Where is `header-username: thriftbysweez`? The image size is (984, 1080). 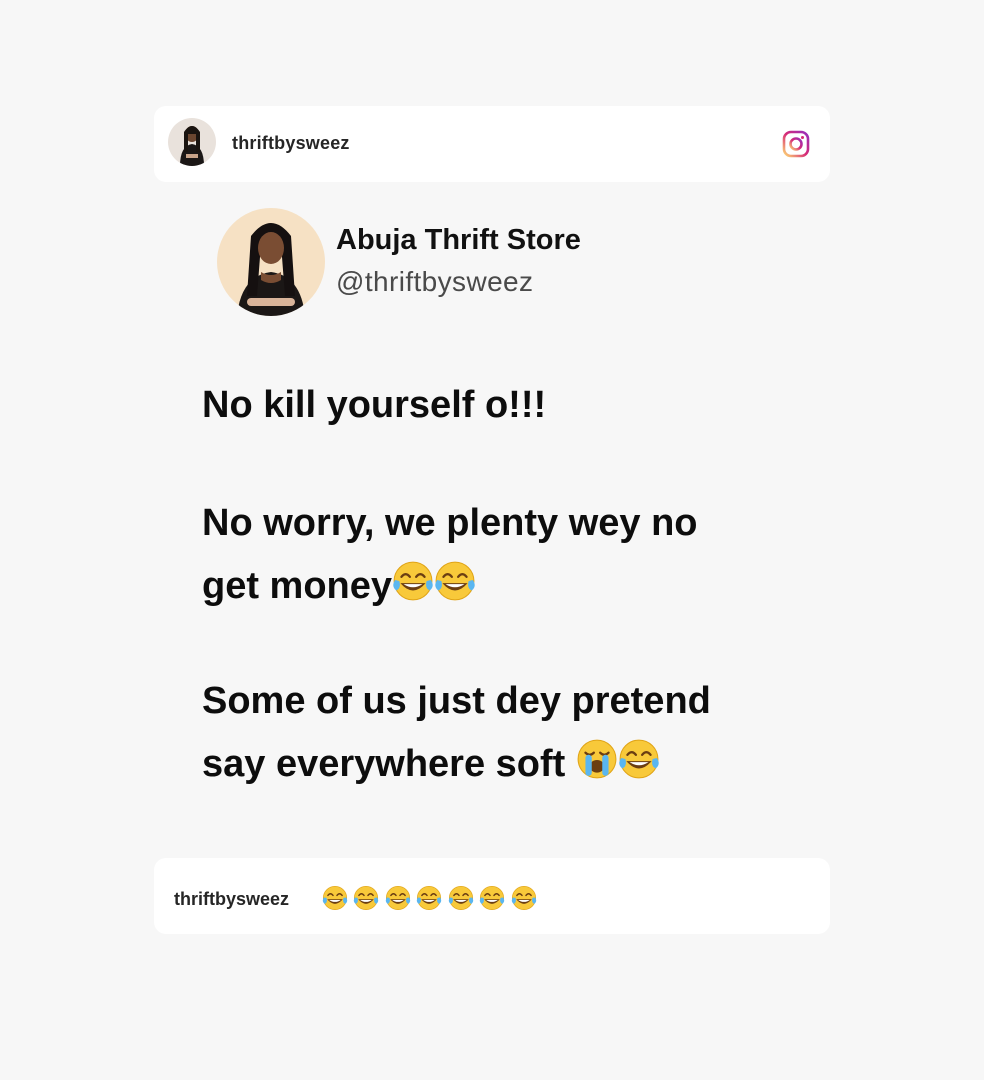
header-username: thriftbysweez is located at coordinates (291, 143).